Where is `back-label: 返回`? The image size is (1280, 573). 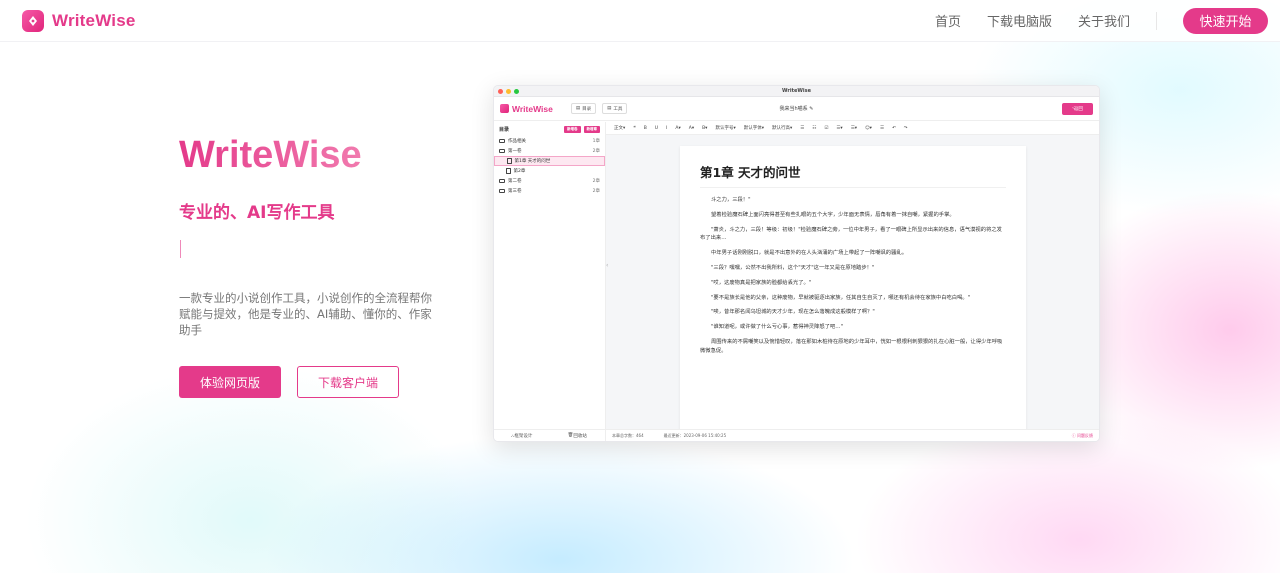 back-label: 返回 is located at coordinates (1078, 109).